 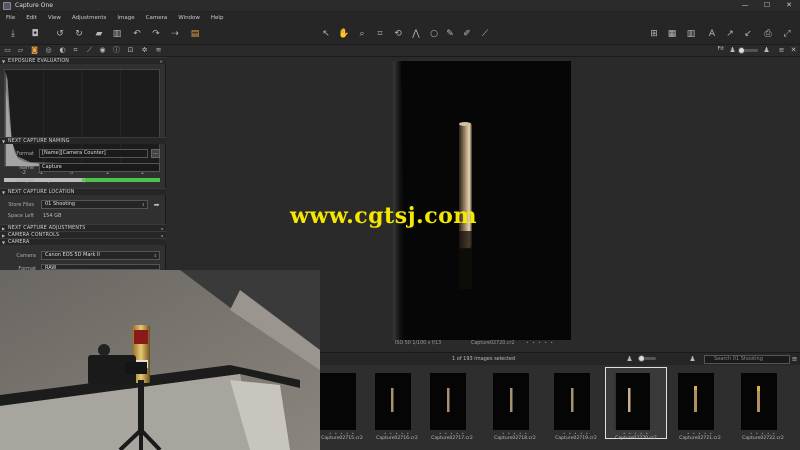 I want to click on viewer-photo, so click(x=482, y=200).